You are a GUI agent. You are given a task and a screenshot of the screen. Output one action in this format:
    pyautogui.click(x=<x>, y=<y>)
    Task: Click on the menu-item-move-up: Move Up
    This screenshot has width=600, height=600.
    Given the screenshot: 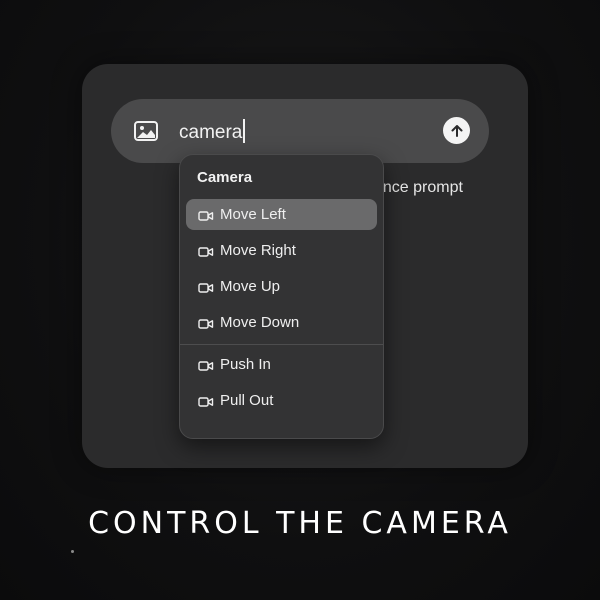 What is the action you would take?
    pyautogui.click(x=281, y=286)
    